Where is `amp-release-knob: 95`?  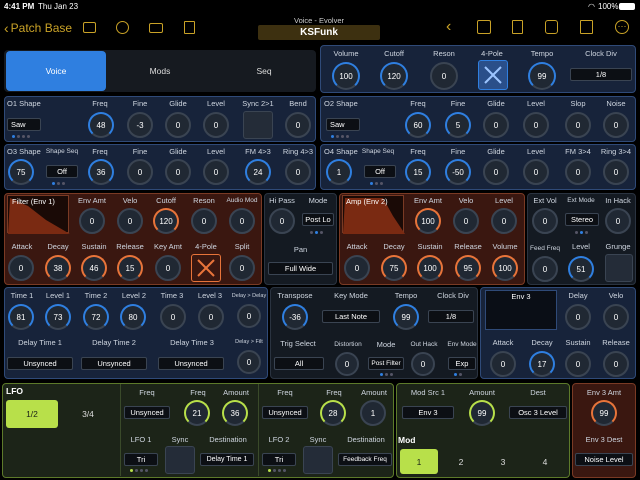 amp-release-knob: 95 is located at coordinates (468, 268).